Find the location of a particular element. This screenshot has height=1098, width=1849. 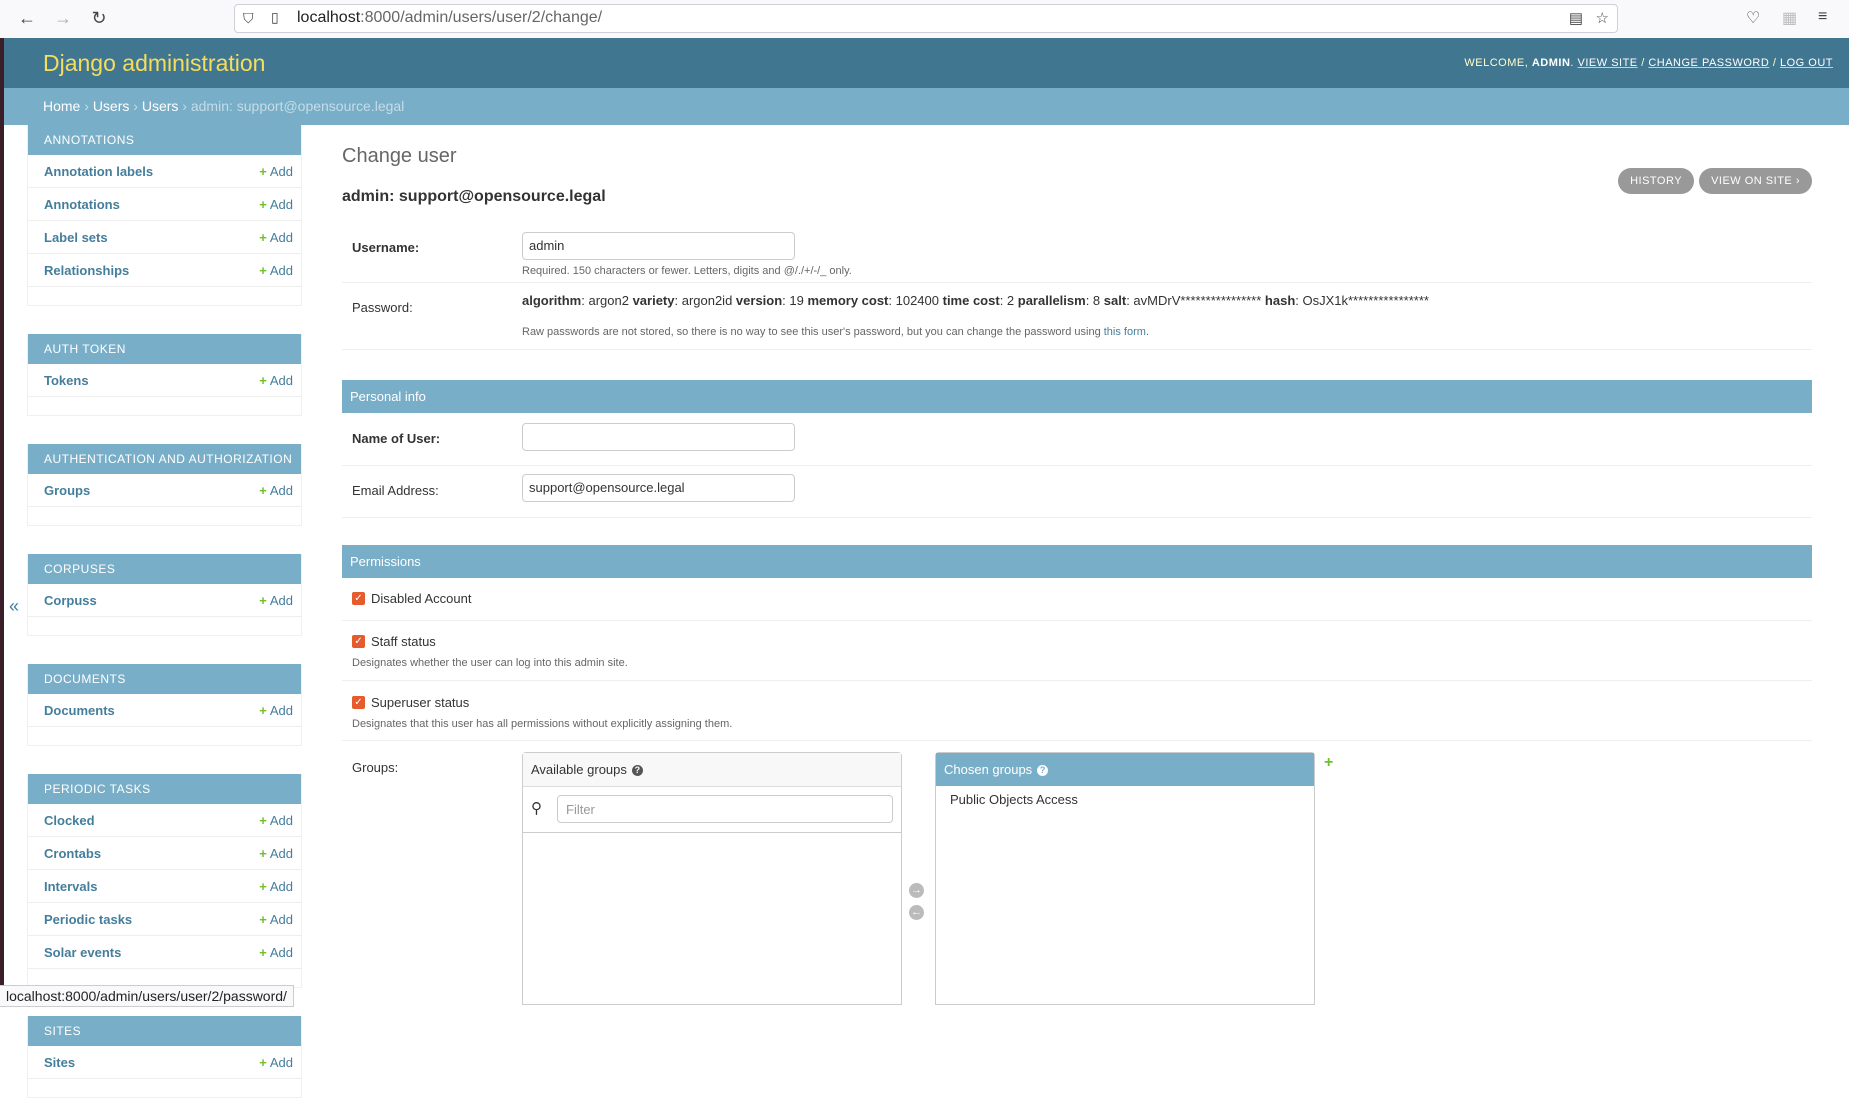

change-password-link: CHANGE PASSWORD is located at coordinates (1708, 63).